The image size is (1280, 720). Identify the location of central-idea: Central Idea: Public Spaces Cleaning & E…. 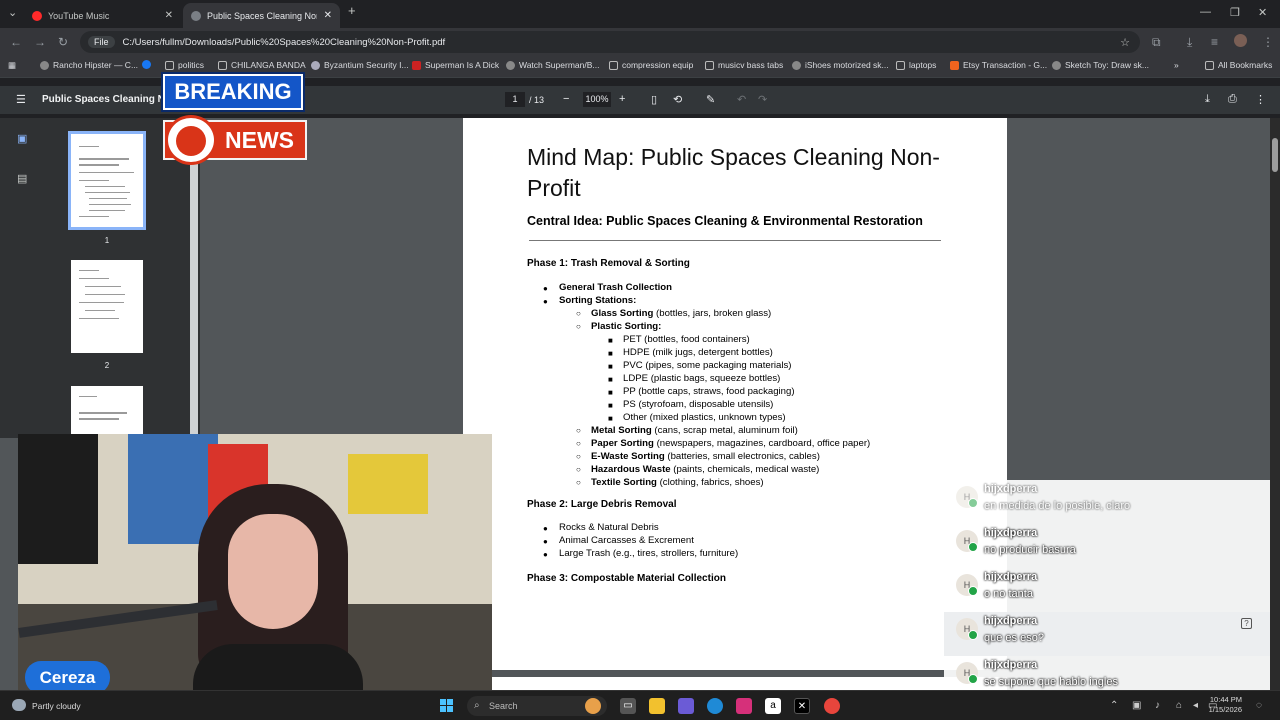
(725, 221).